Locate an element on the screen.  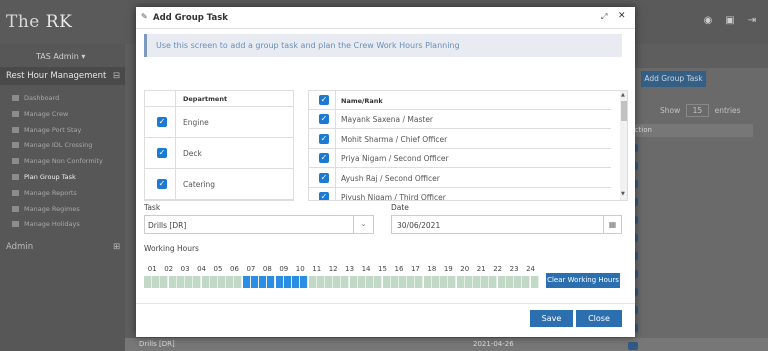
calendar-icon: ▦ is located at coordinates (612, 224).